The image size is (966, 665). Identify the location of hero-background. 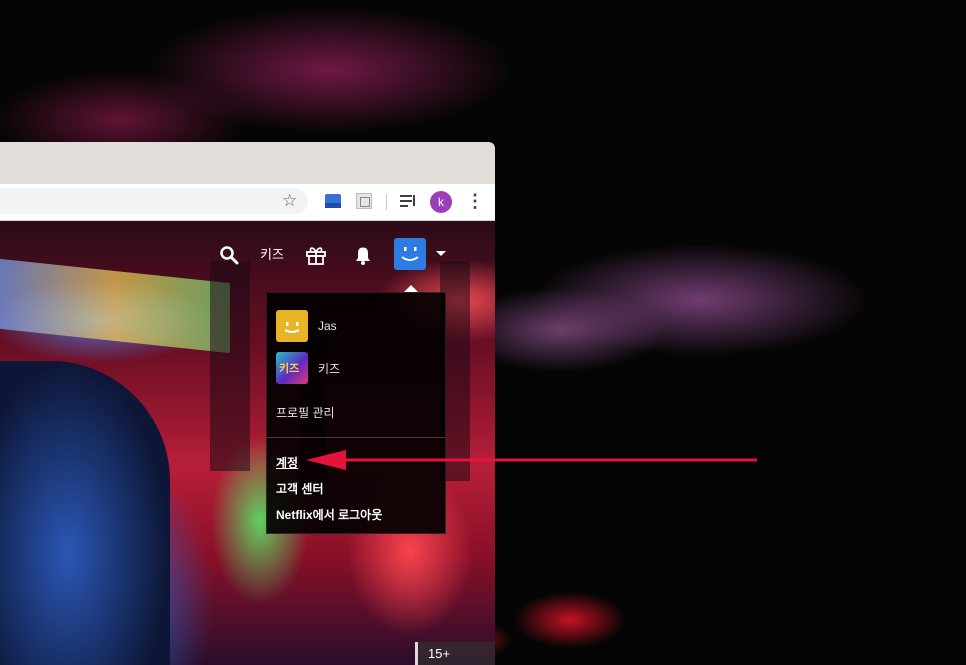
(115, 306).